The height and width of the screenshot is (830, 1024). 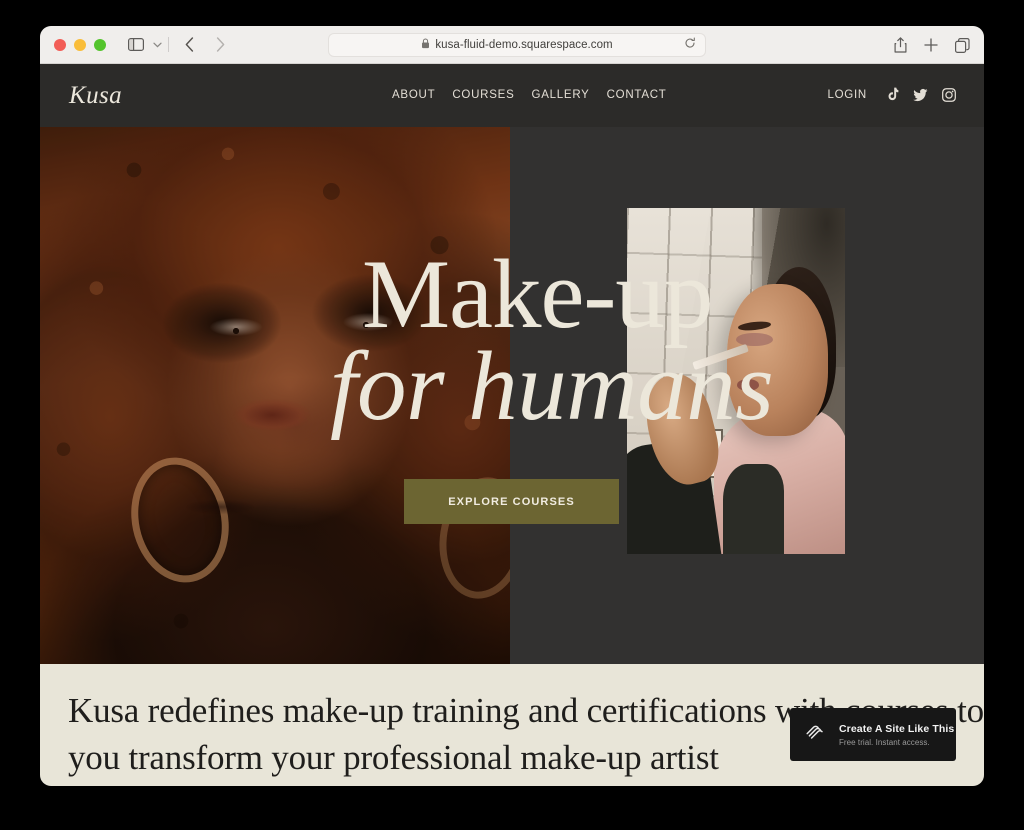 I want to click on lock-icon, so click(x=425, y=45).